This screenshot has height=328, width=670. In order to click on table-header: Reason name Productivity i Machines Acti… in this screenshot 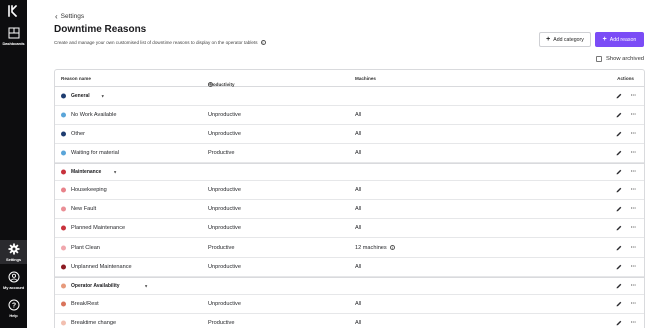, I will do `click(349, 78)`.